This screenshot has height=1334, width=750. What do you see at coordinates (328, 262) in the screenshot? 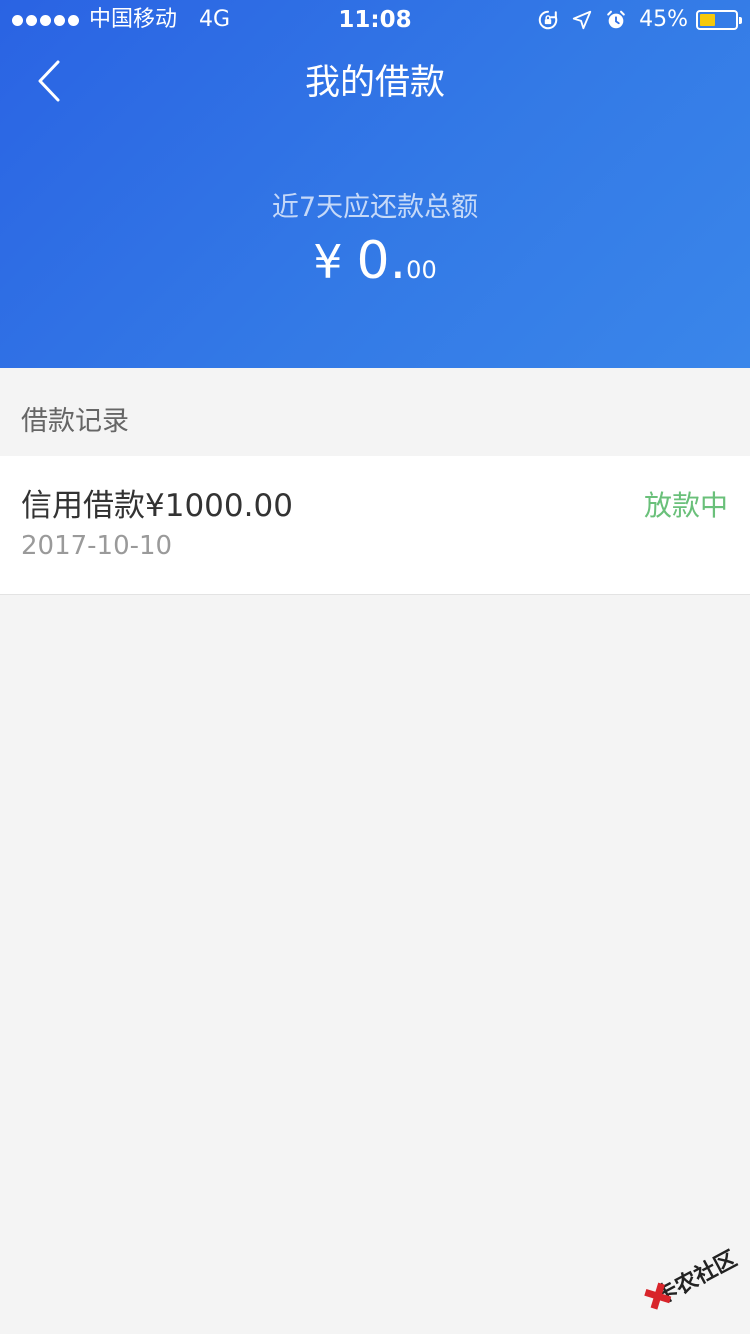
I see `amount-currency: ¥` at bounding box center [328, 262].